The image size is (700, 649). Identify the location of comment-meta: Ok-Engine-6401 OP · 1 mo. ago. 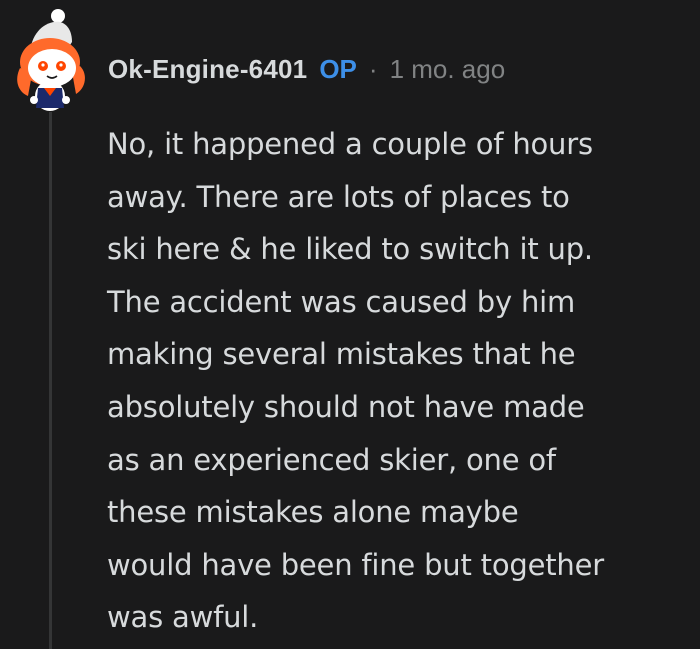
(306, 69).